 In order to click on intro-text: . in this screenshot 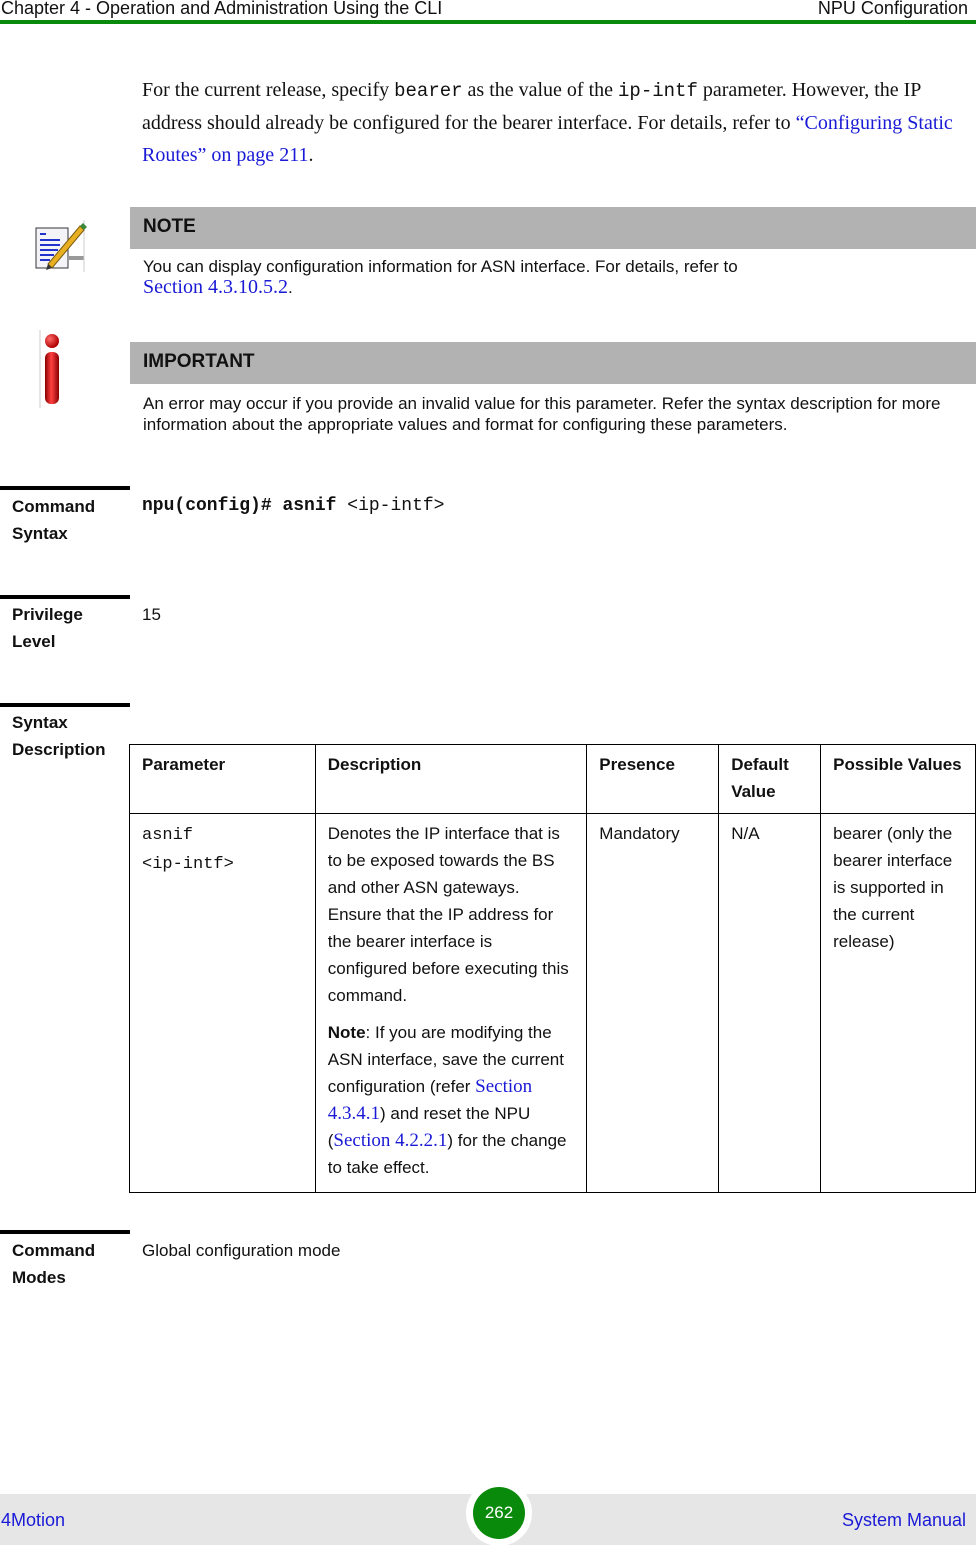, I will do `click(311, 155)`.